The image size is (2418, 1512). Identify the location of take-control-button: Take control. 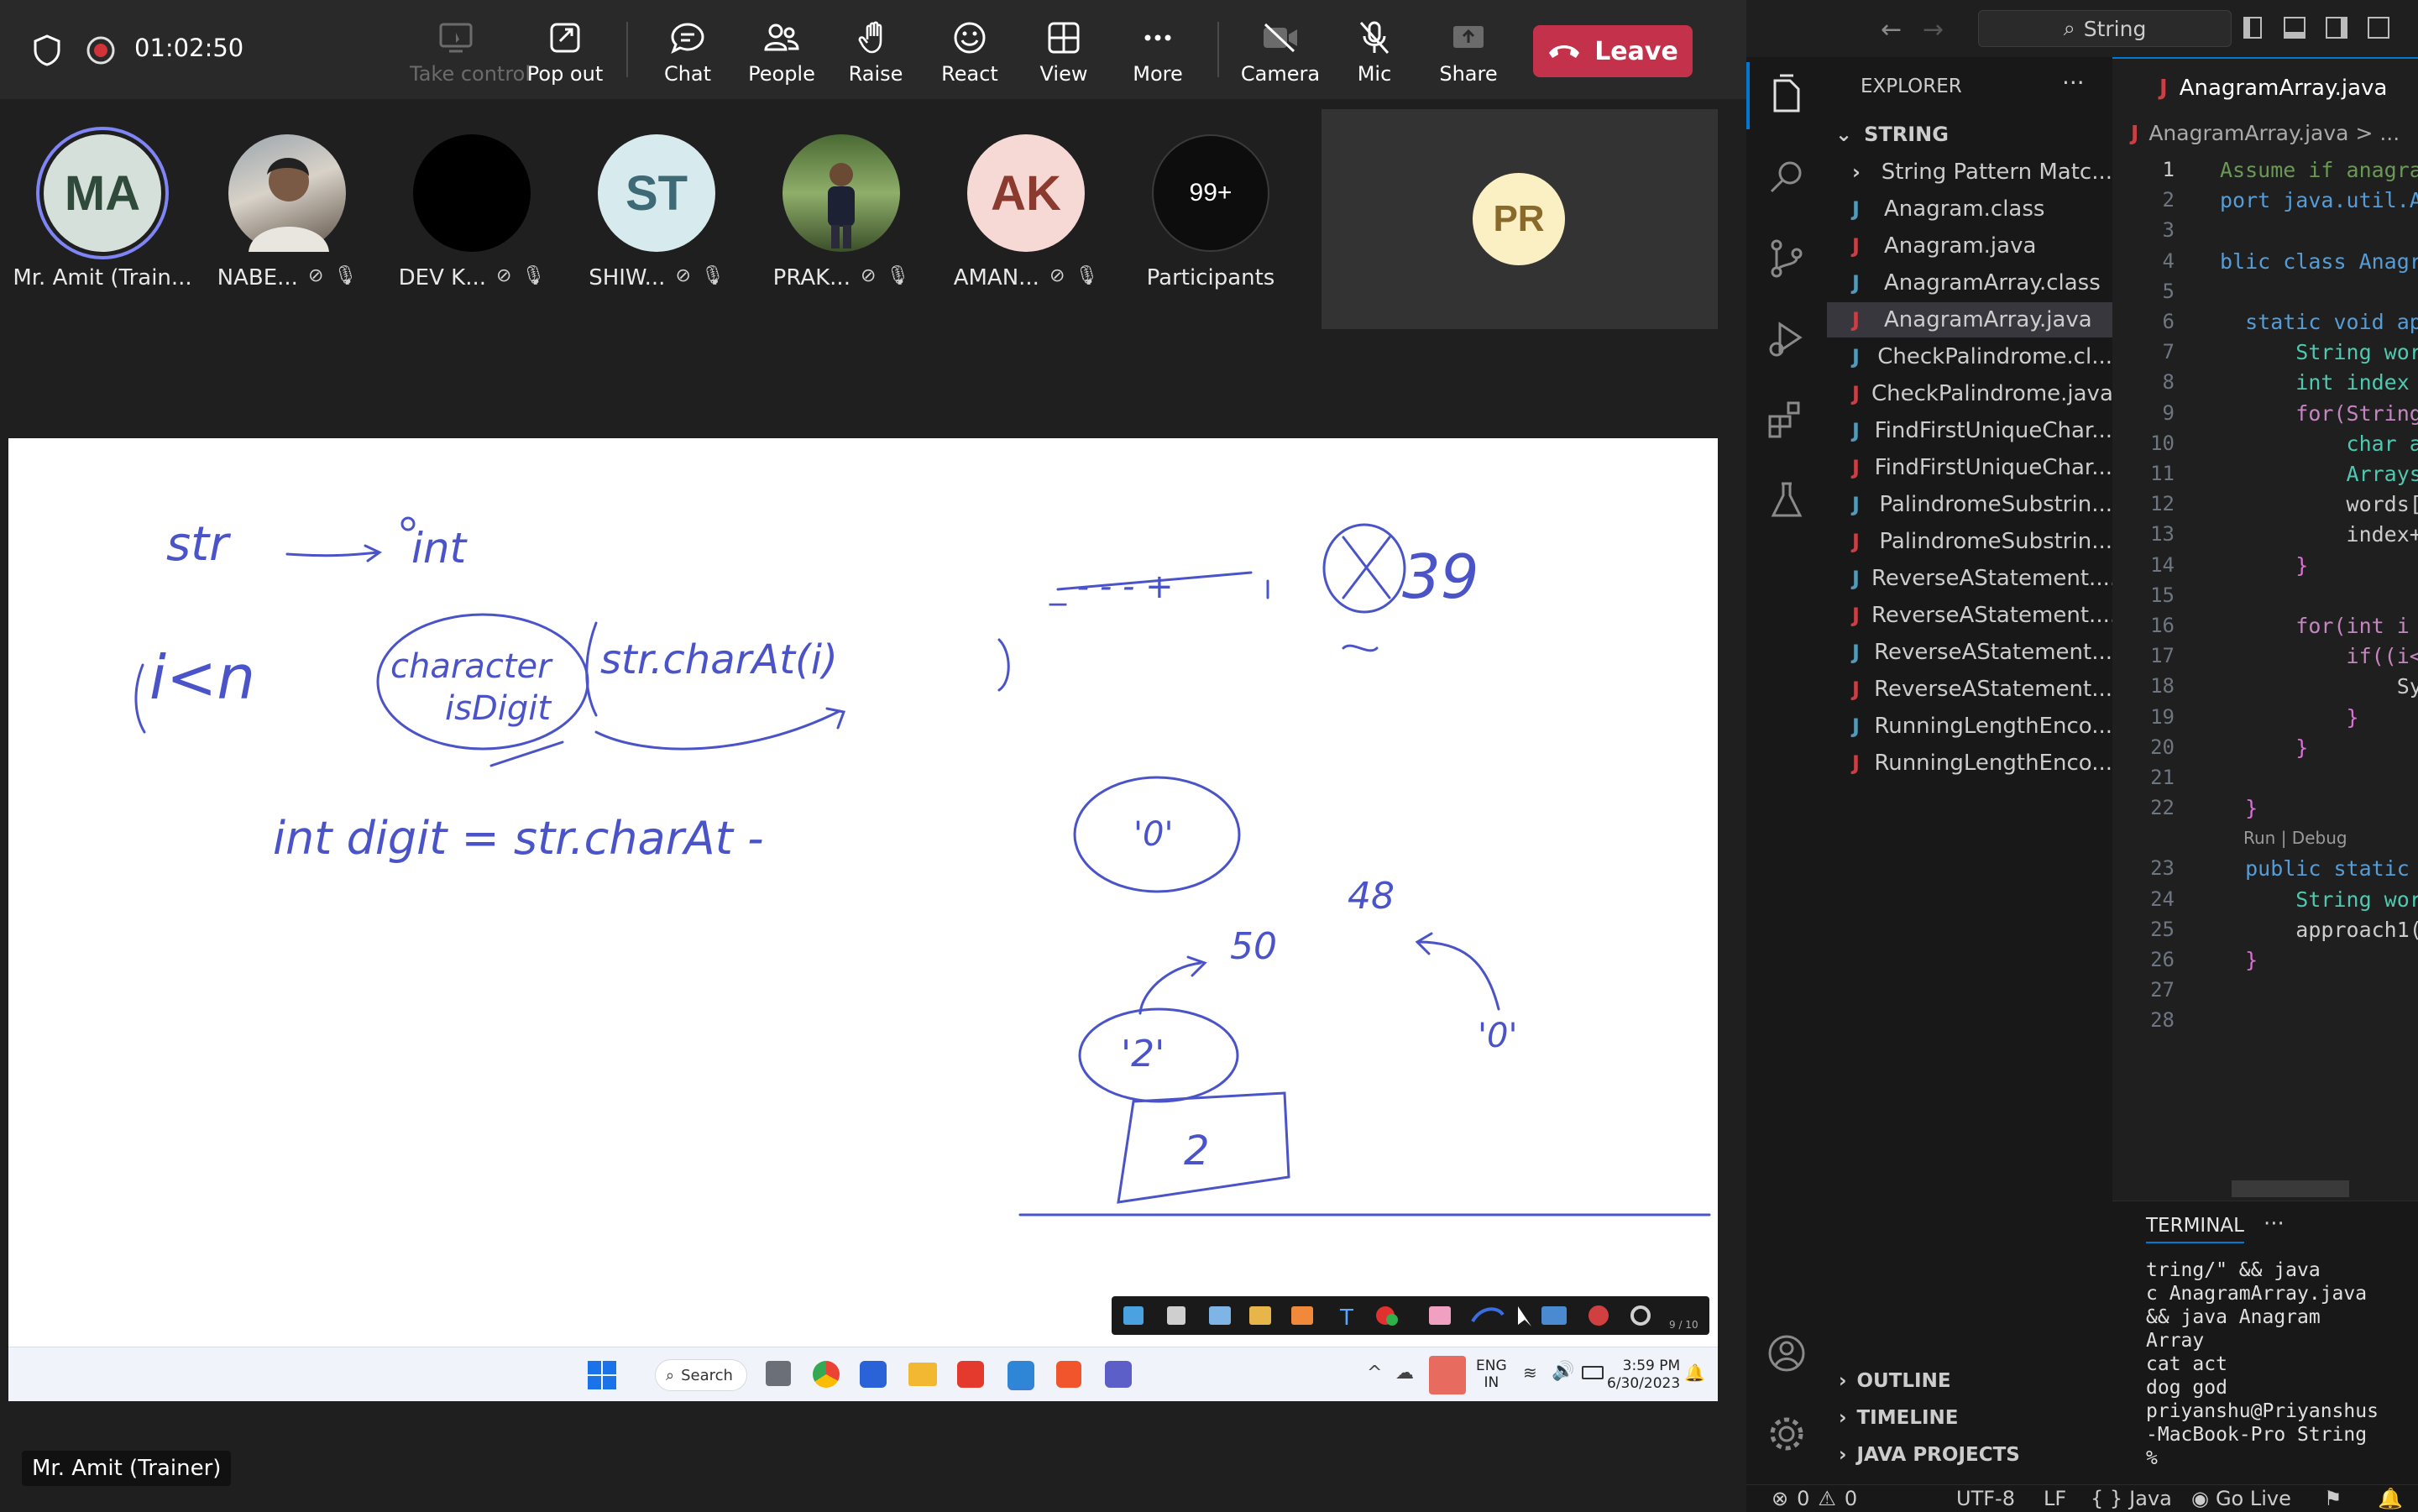
(470, 53).